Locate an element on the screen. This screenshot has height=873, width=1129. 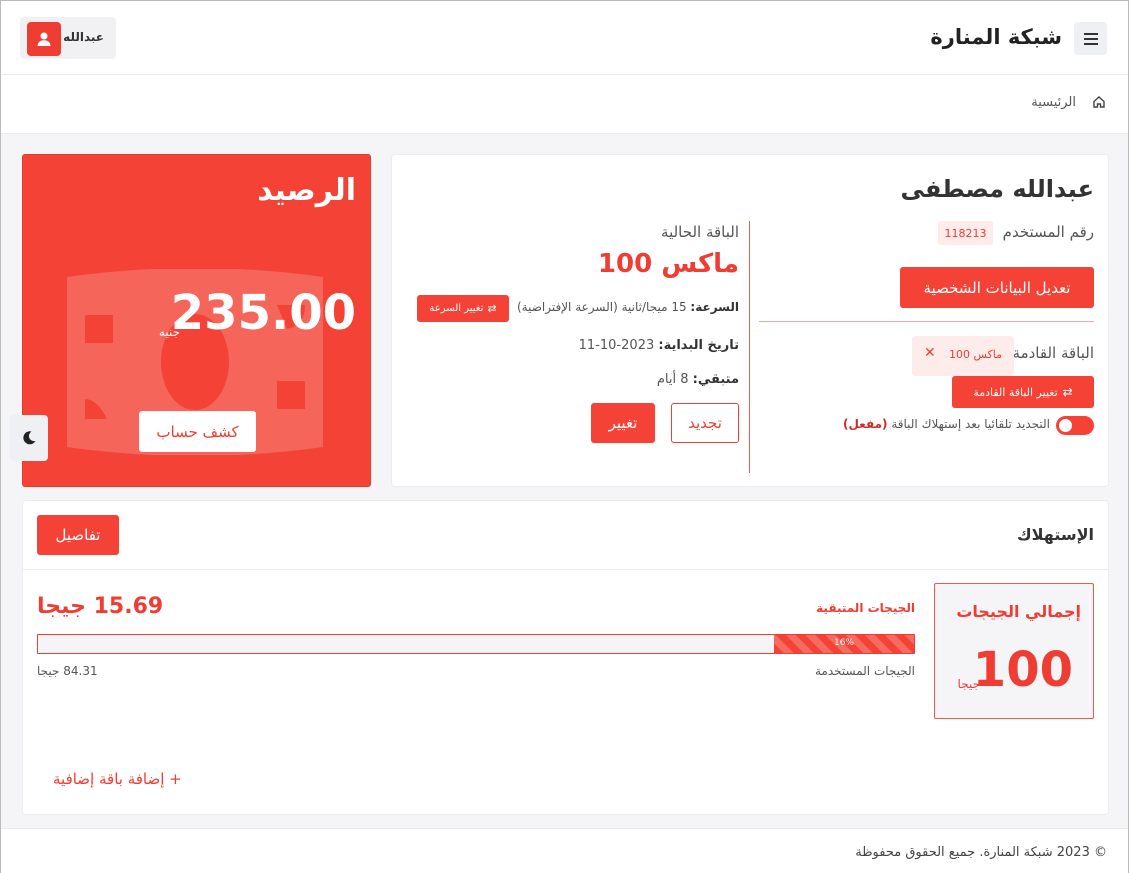
details-button: تفاصيل is located at coordinates (78, 535).